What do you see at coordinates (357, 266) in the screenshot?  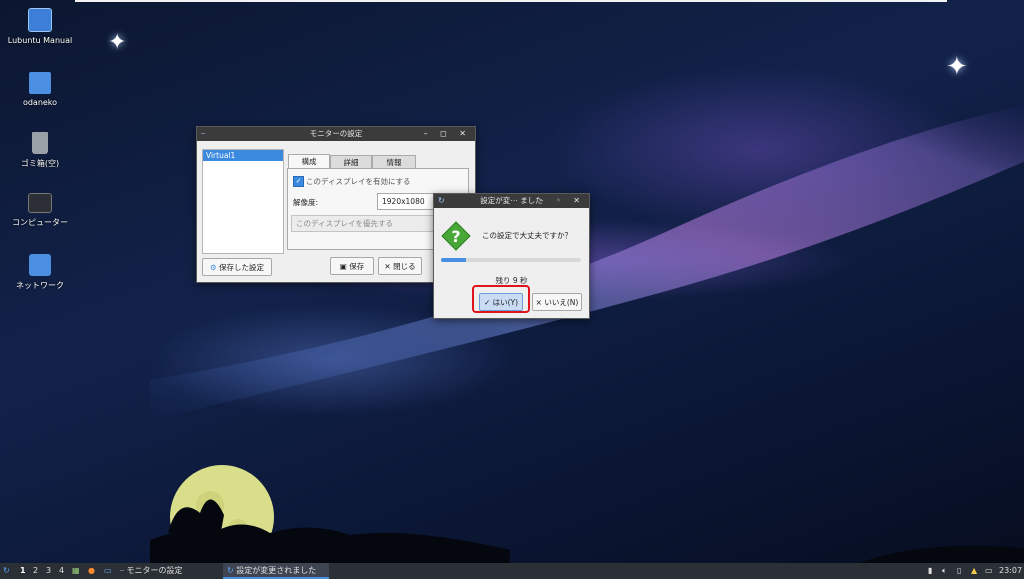 I see `save-label: 保存` at bounding box center [357, 266].